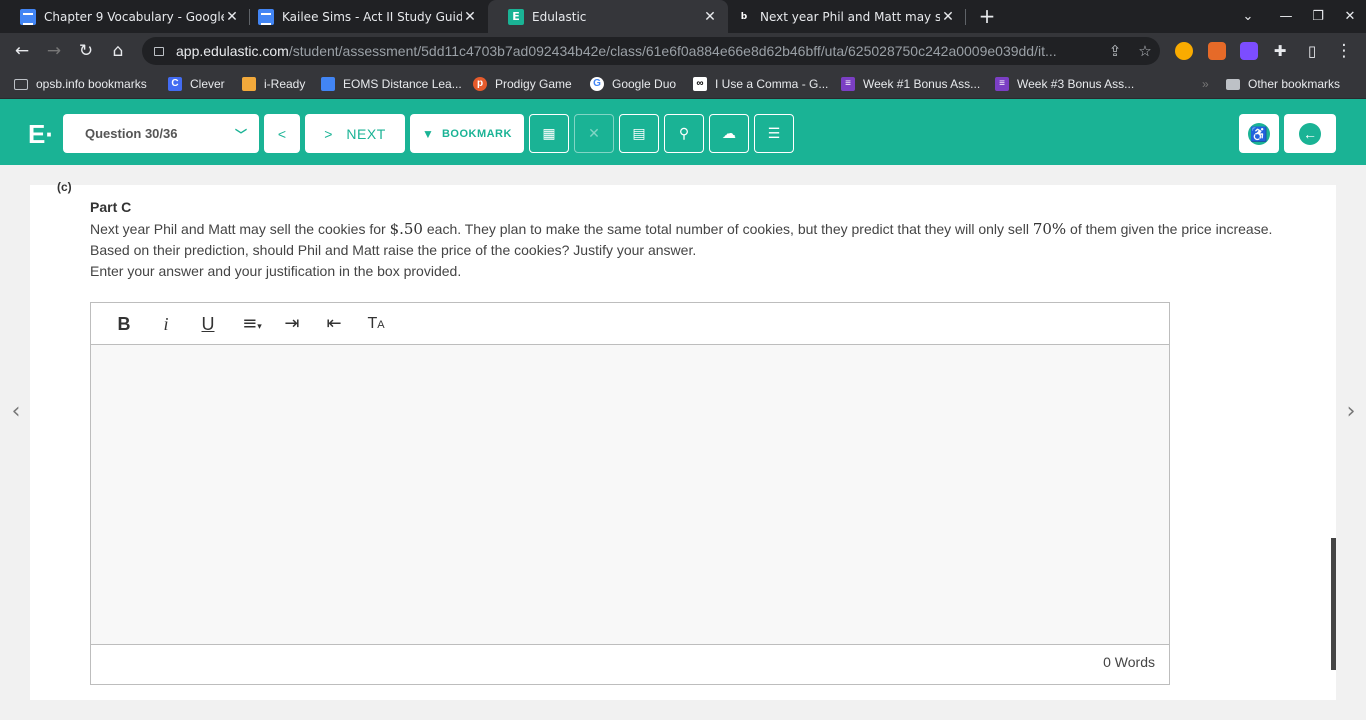 This screenshot has height=720, width=1366. I want to click on tab-kailee-sims-study-guide: Kailee Sims - Act II Study Guide - ✕, so click(363, 16).